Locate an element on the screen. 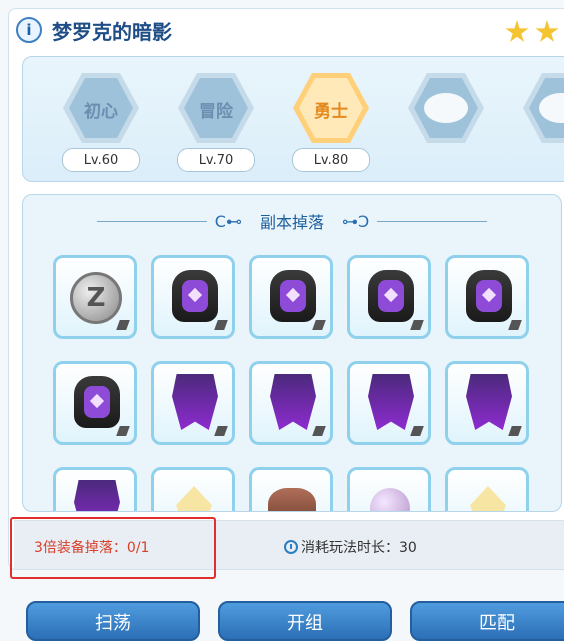  time-cost-label: 消耗玩法时长：30 is located at coordinates (359, 548).